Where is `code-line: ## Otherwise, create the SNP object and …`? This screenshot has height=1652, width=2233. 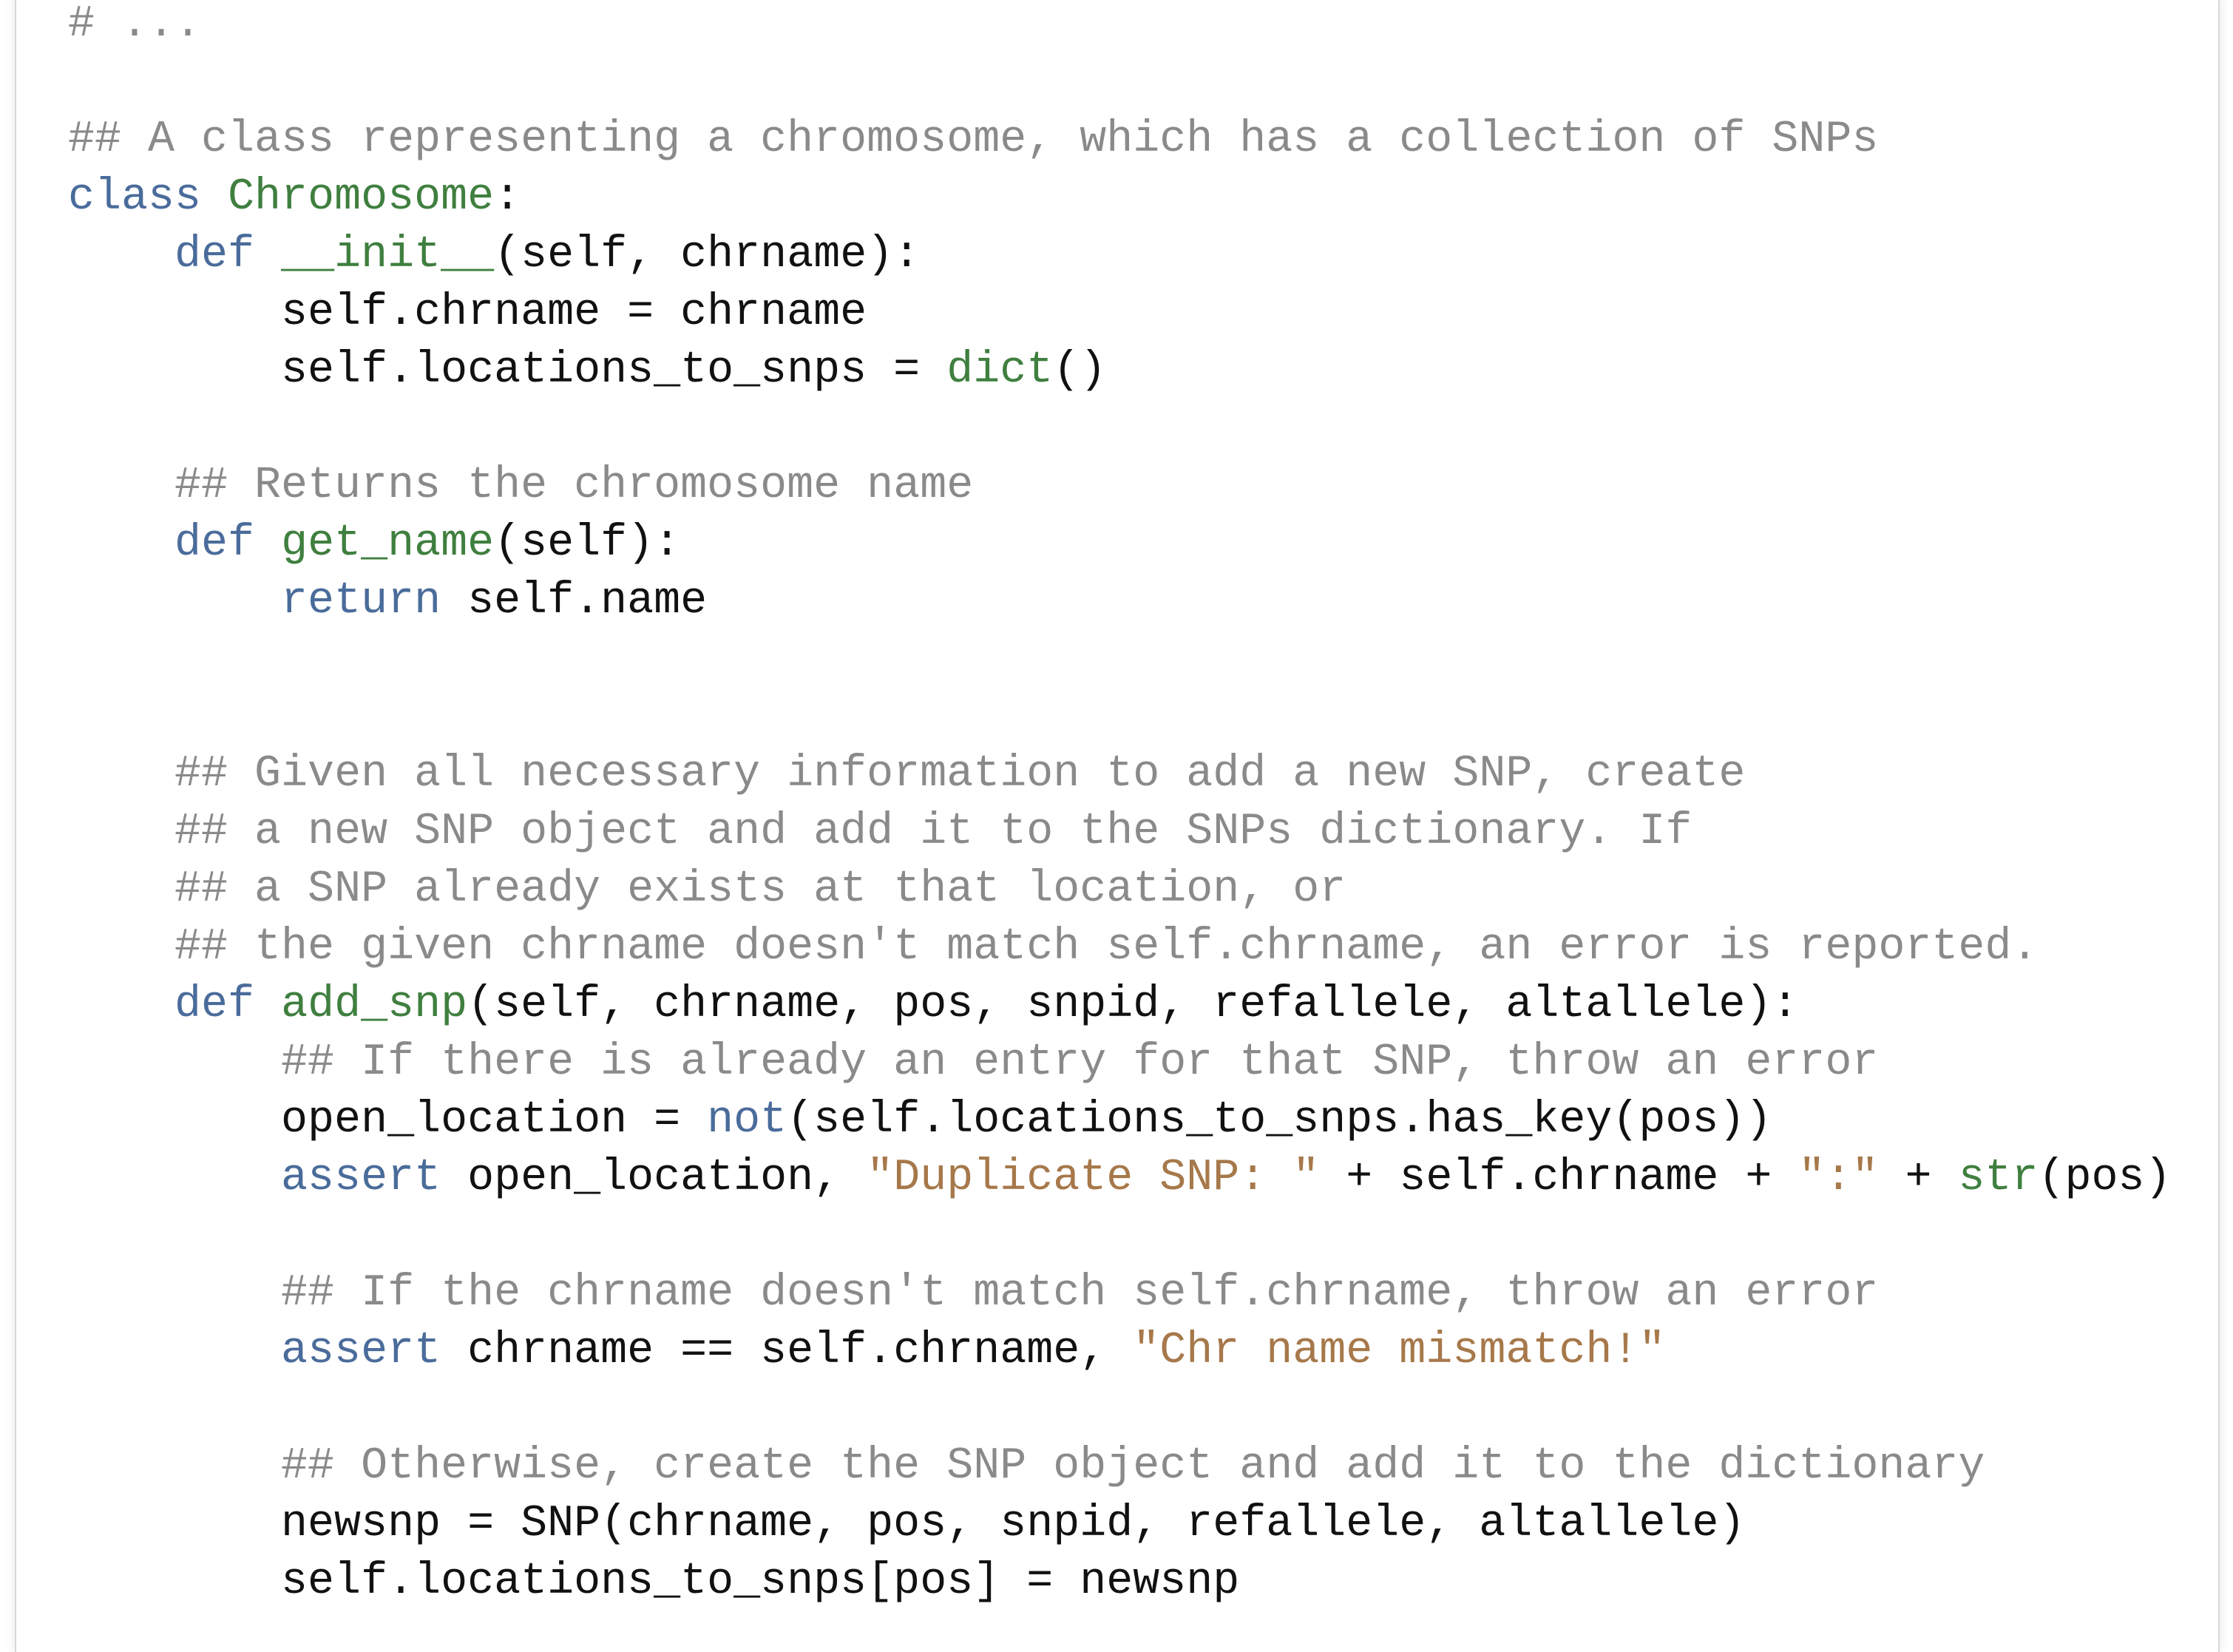 code-line: ## Otherwise, create the SNP object and … is located at coordinates (1120, 1466).